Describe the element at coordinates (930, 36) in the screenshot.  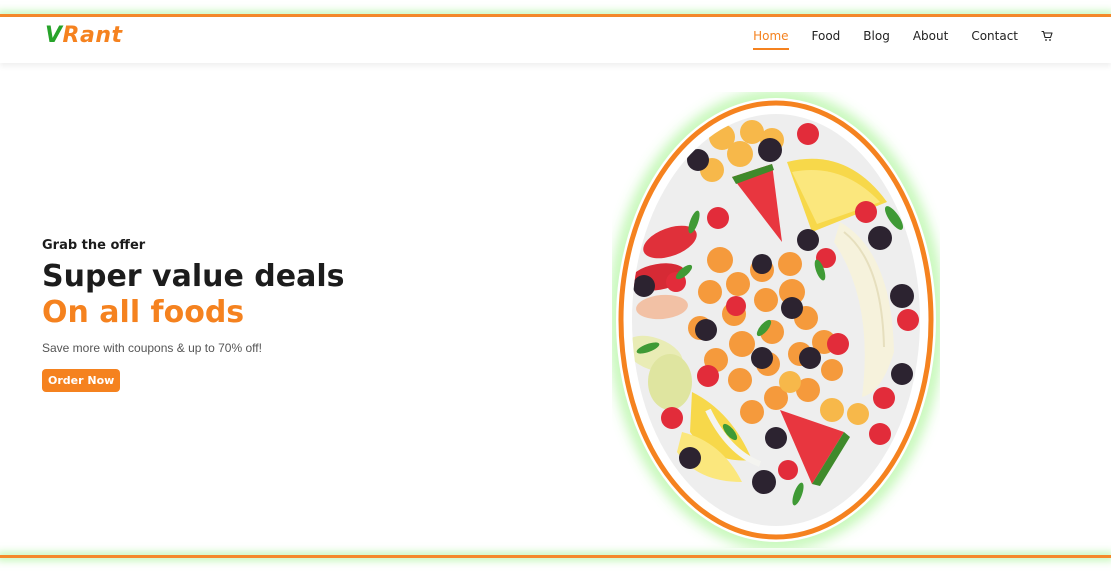
I see `nav-about: About` at that location.